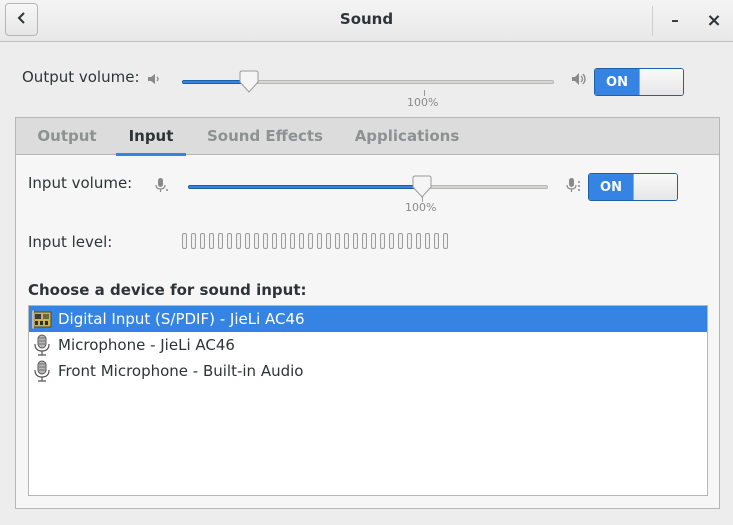 This screenshot has height=525, width=733. I want to click on output-volume-tick-label: 100%, so click(423, 102).